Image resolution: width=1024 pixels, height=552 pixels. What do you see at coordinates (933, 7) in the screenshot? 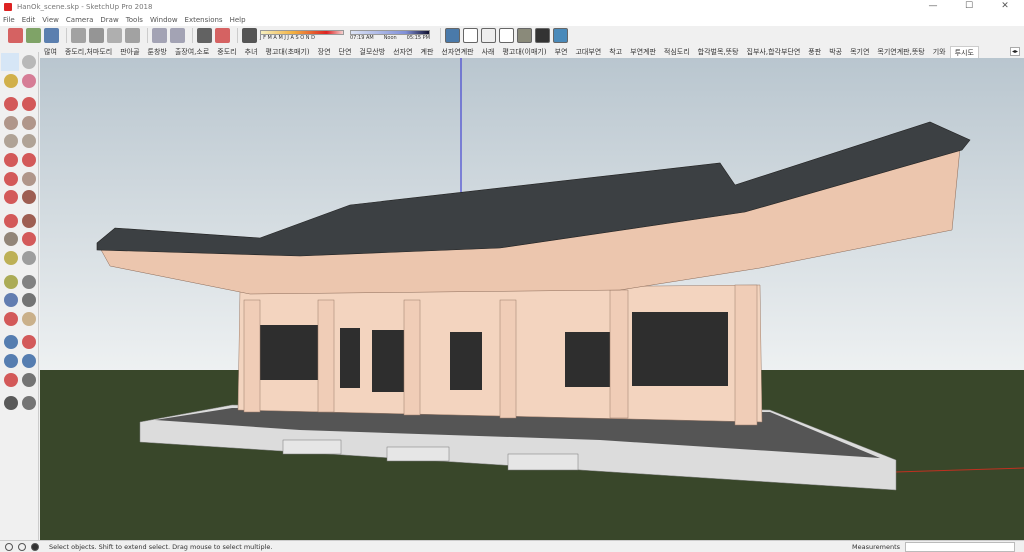
I see `minimize-button: —` at bounding box center [933, 7].